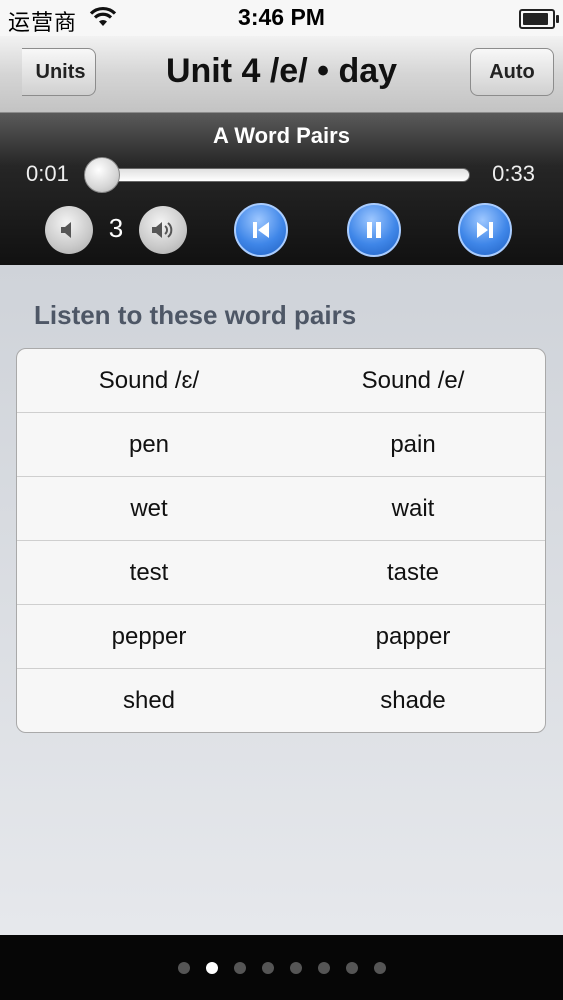 The height and width of the screenshot is (1000, 563). What do you see at coordinates (413, 380) in the screenshot?
I see `column-header: Sound /e/` at bounding box center [413, 380].